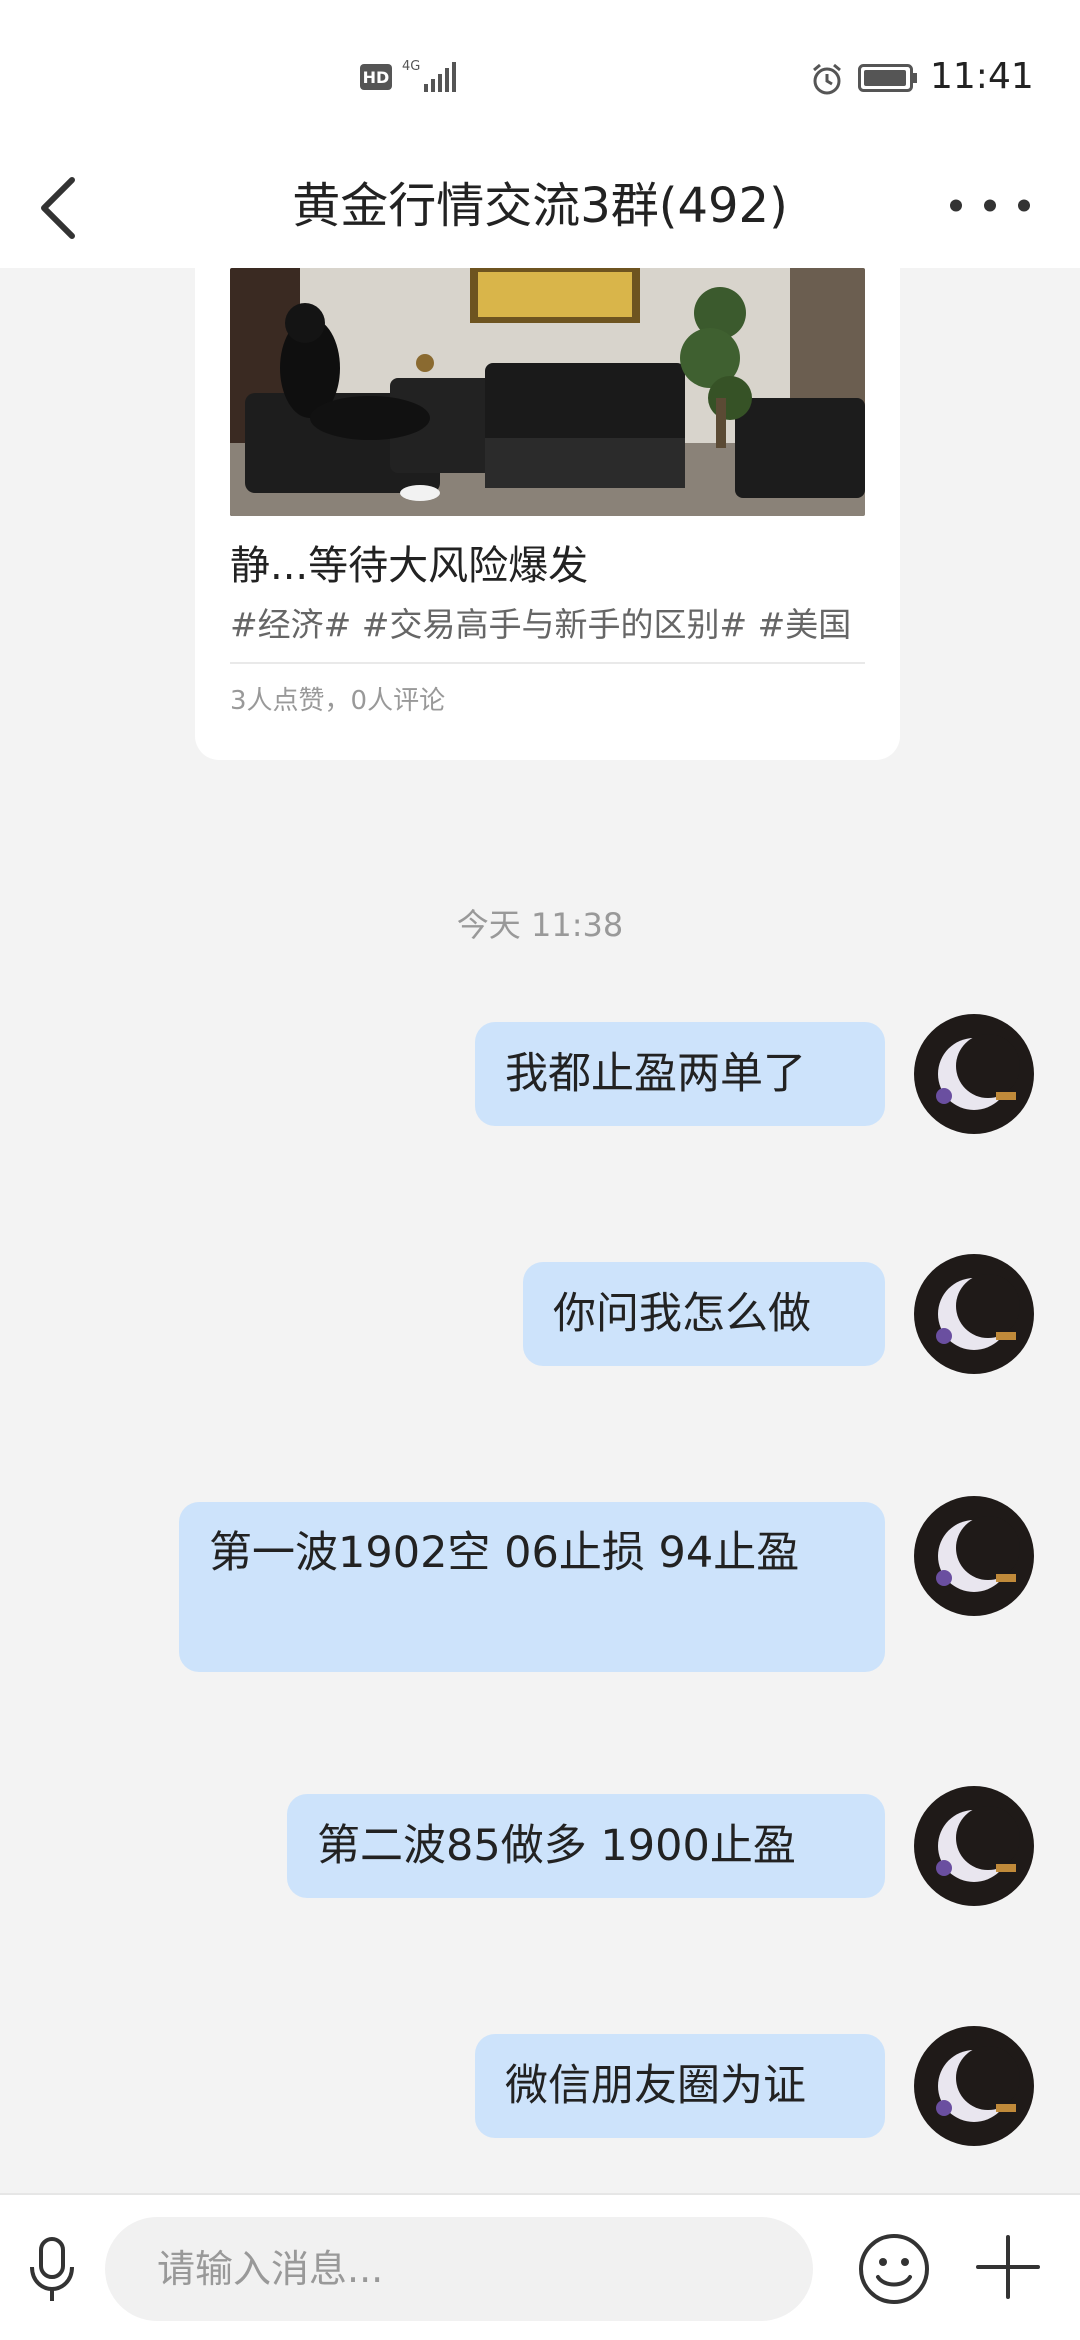 This screenshot has height=2340, width=1080. Describe the element at coordinates (894, 2269) in the screenshot. I see `emoji-icon` at that location.